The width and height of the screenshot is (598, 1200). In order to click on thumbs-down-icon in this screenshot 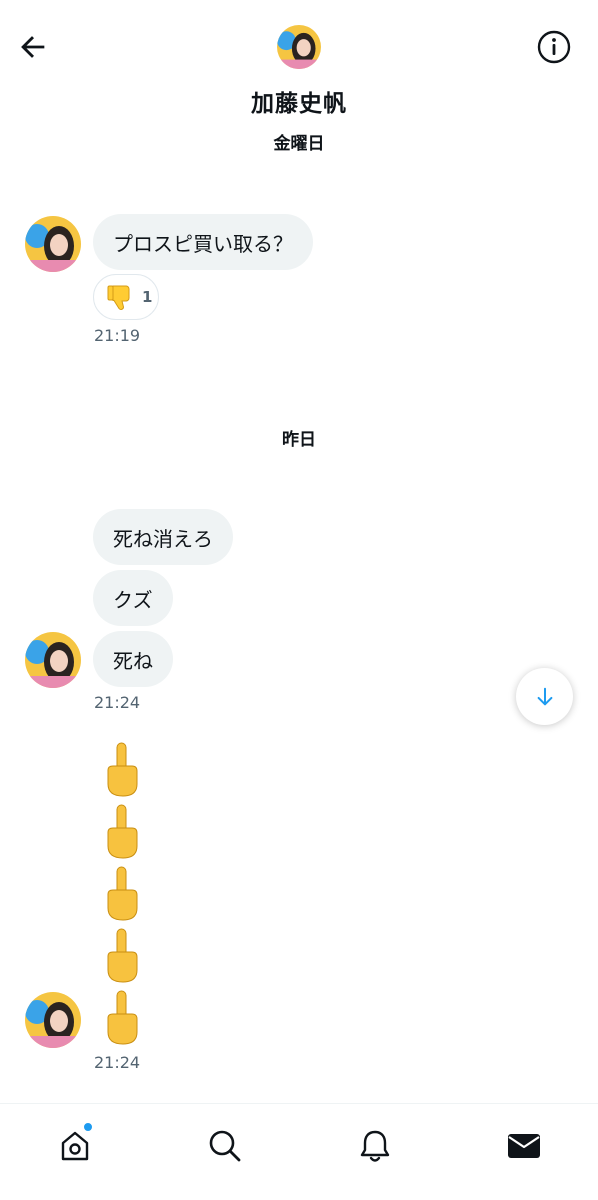, I will do `click(118, 297)`.